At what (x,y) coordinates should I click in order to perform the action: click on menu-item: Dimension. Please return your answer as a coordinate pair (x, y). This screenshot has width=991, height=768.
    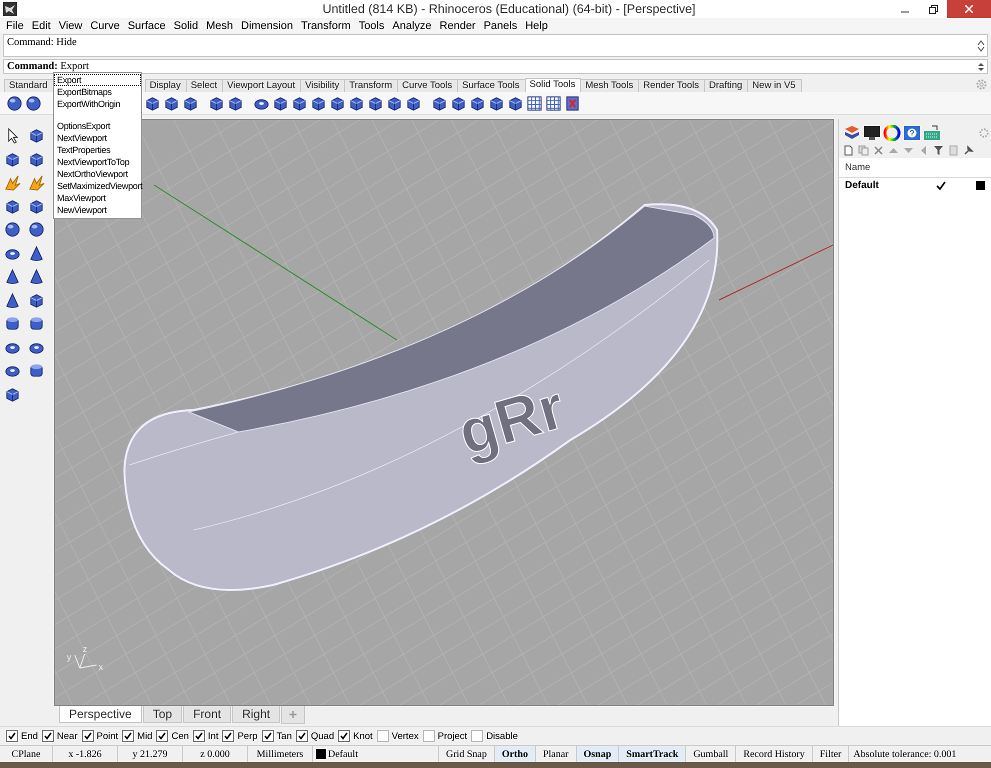
    Looking at the image, I should click on (267, 26).